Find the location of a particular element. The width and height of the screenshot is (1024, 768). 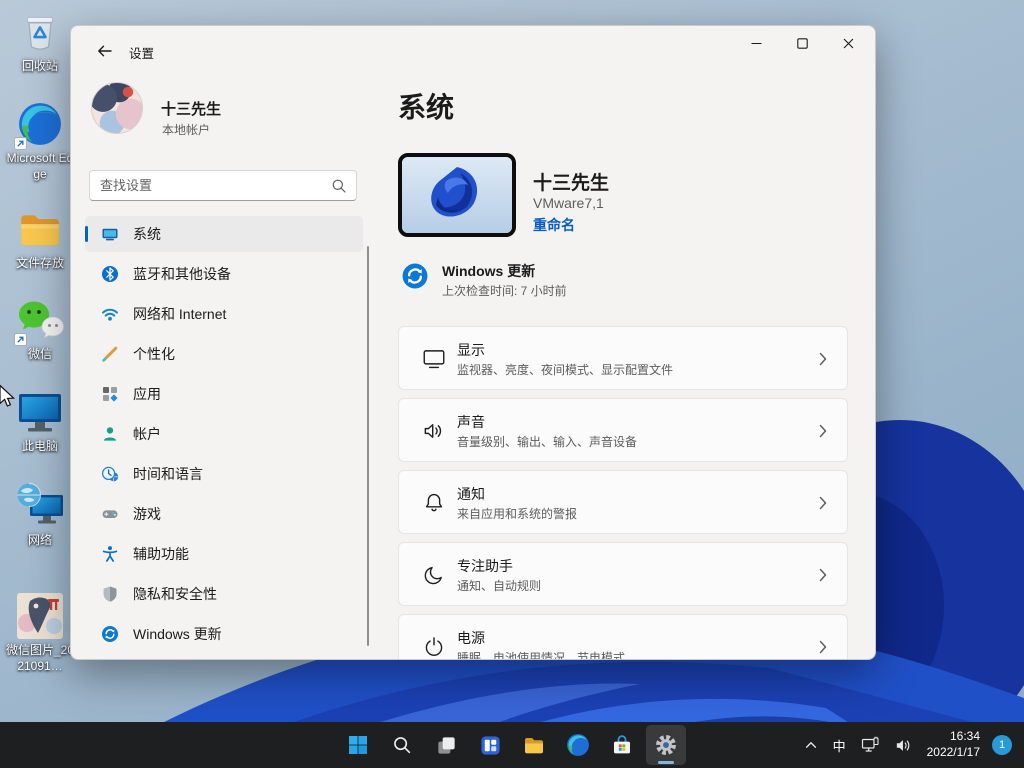

widgets-icon is located at coordinates (490, 745).